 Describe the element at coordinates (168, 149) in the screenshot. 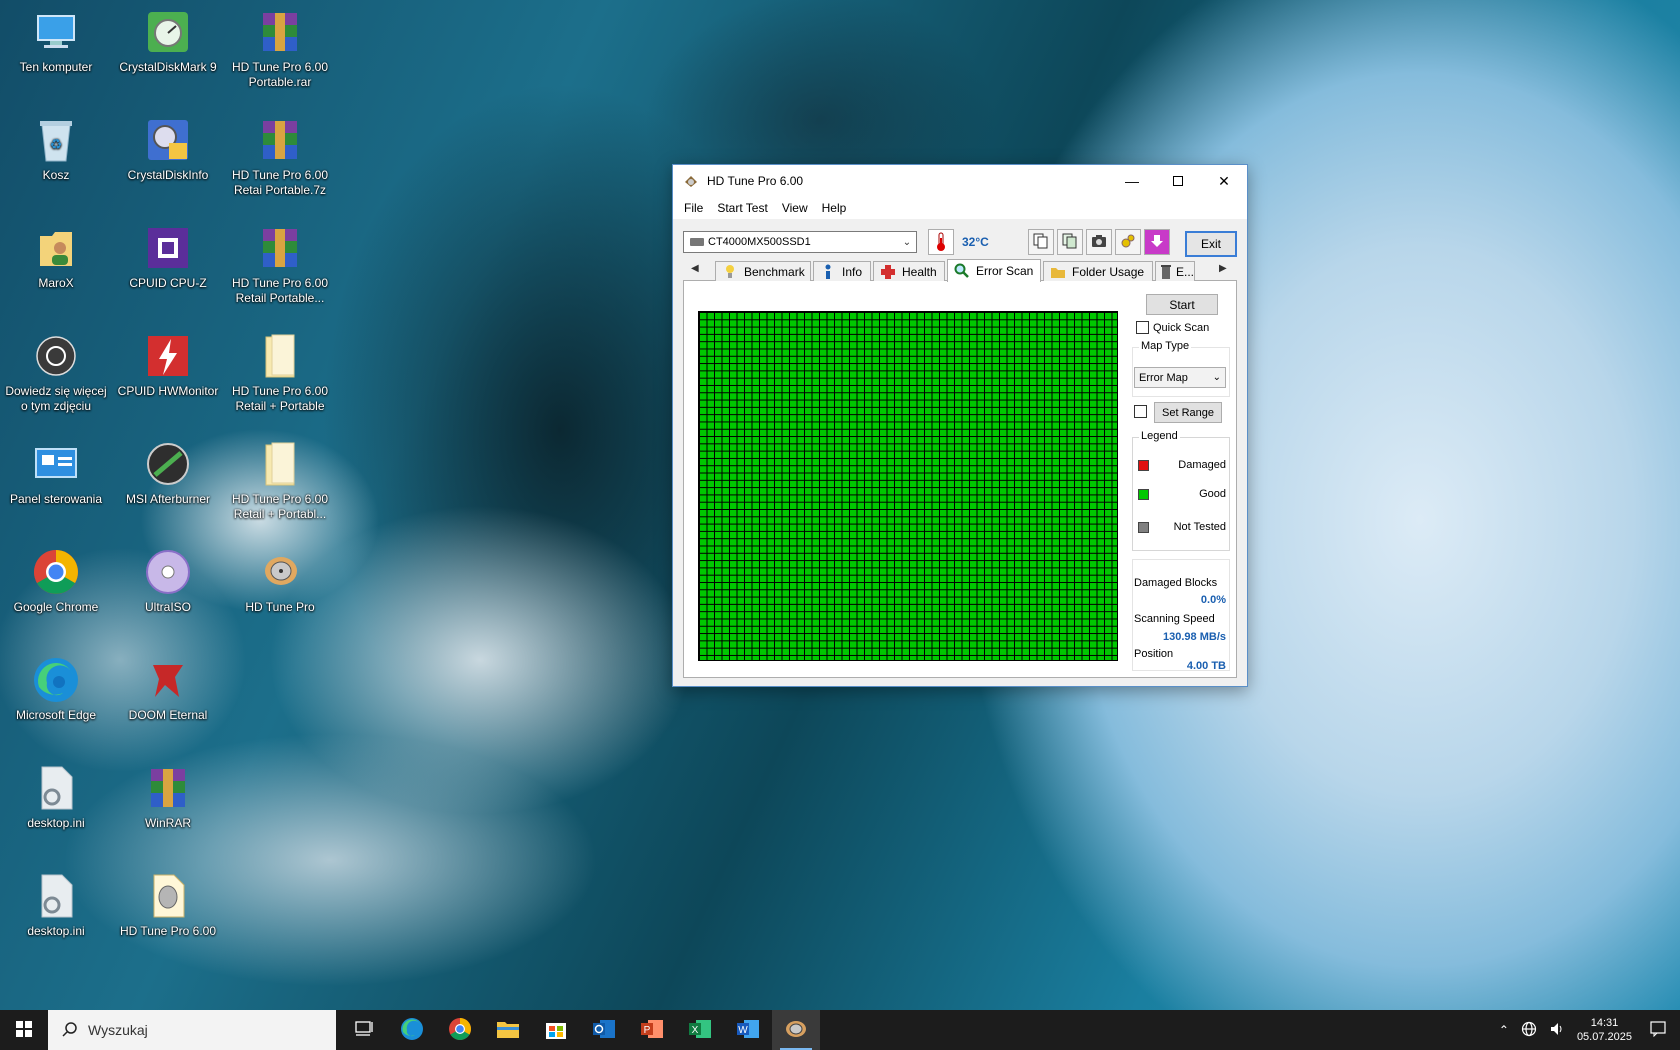

I see `desktop-icon-crystaldiskinfo: CrystalDiskInfo` at that location.